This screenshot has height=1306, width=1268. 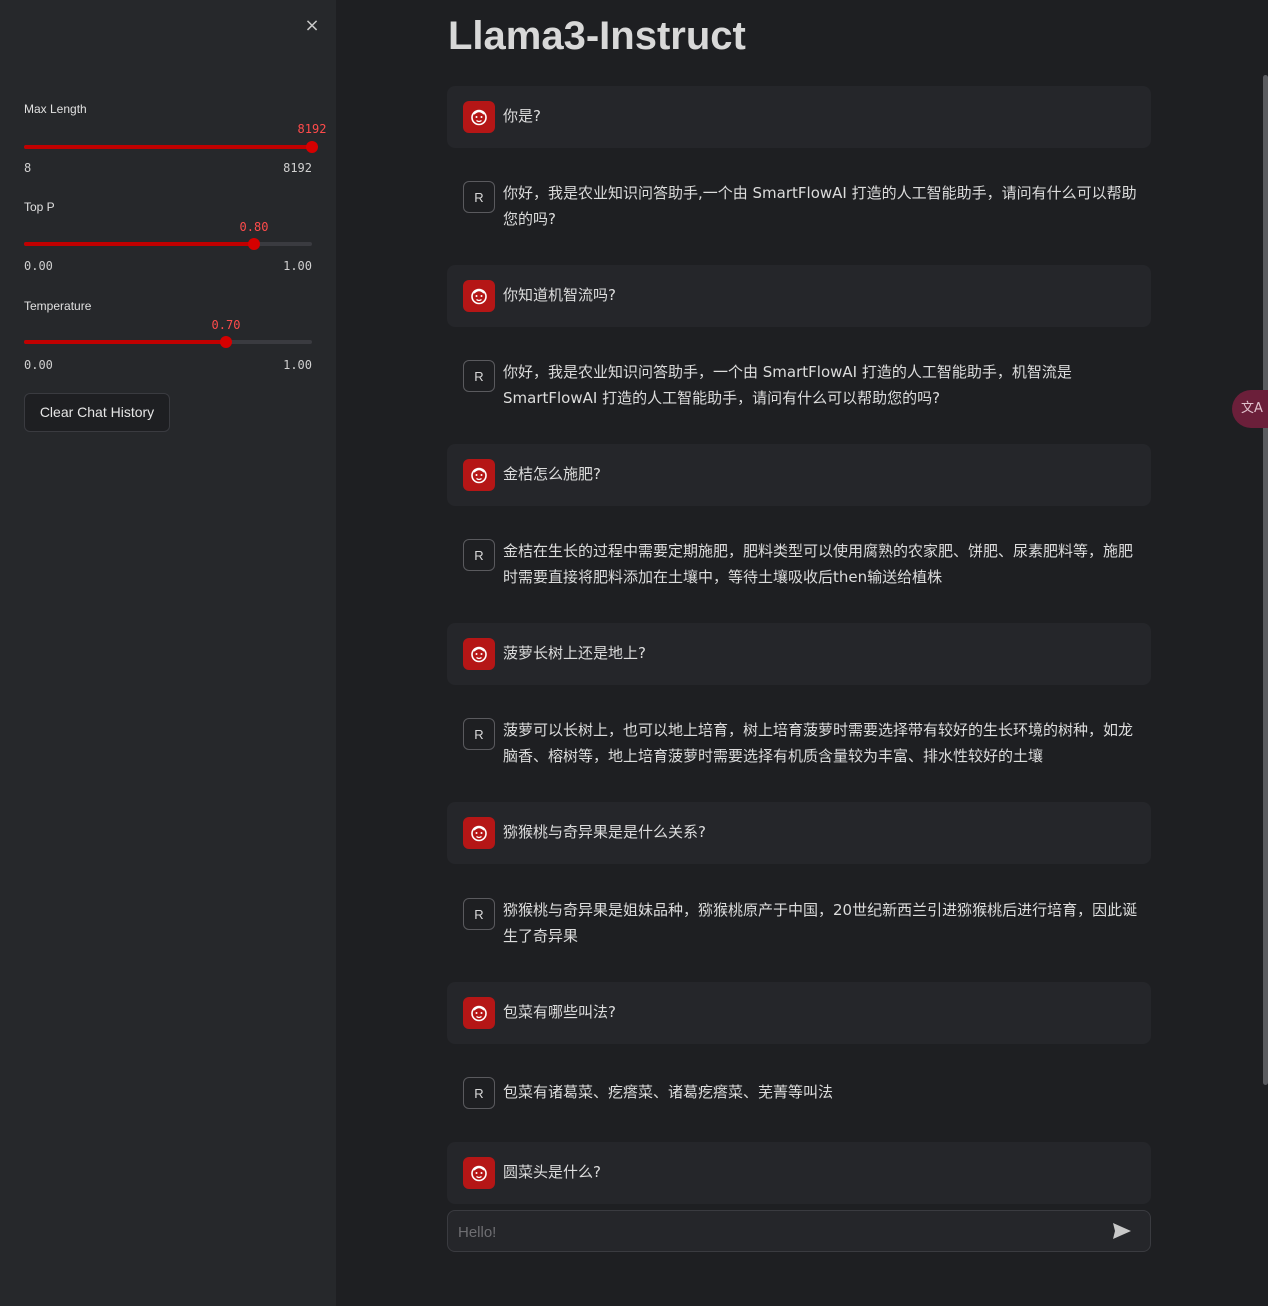 I want to click on temperature-track, so click(x=168, y=342).